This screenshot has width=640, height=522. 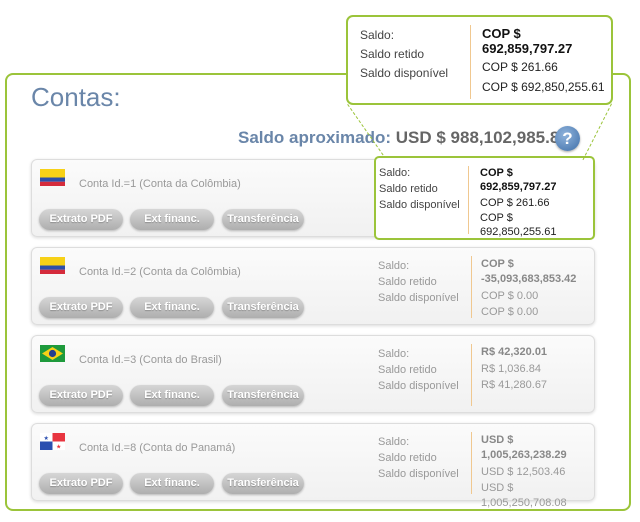 What do you see at coordinates (514, 352) in the screenshot?
I see `saldo-value: R$ 42,320.01` at bounding box center [514, 352].